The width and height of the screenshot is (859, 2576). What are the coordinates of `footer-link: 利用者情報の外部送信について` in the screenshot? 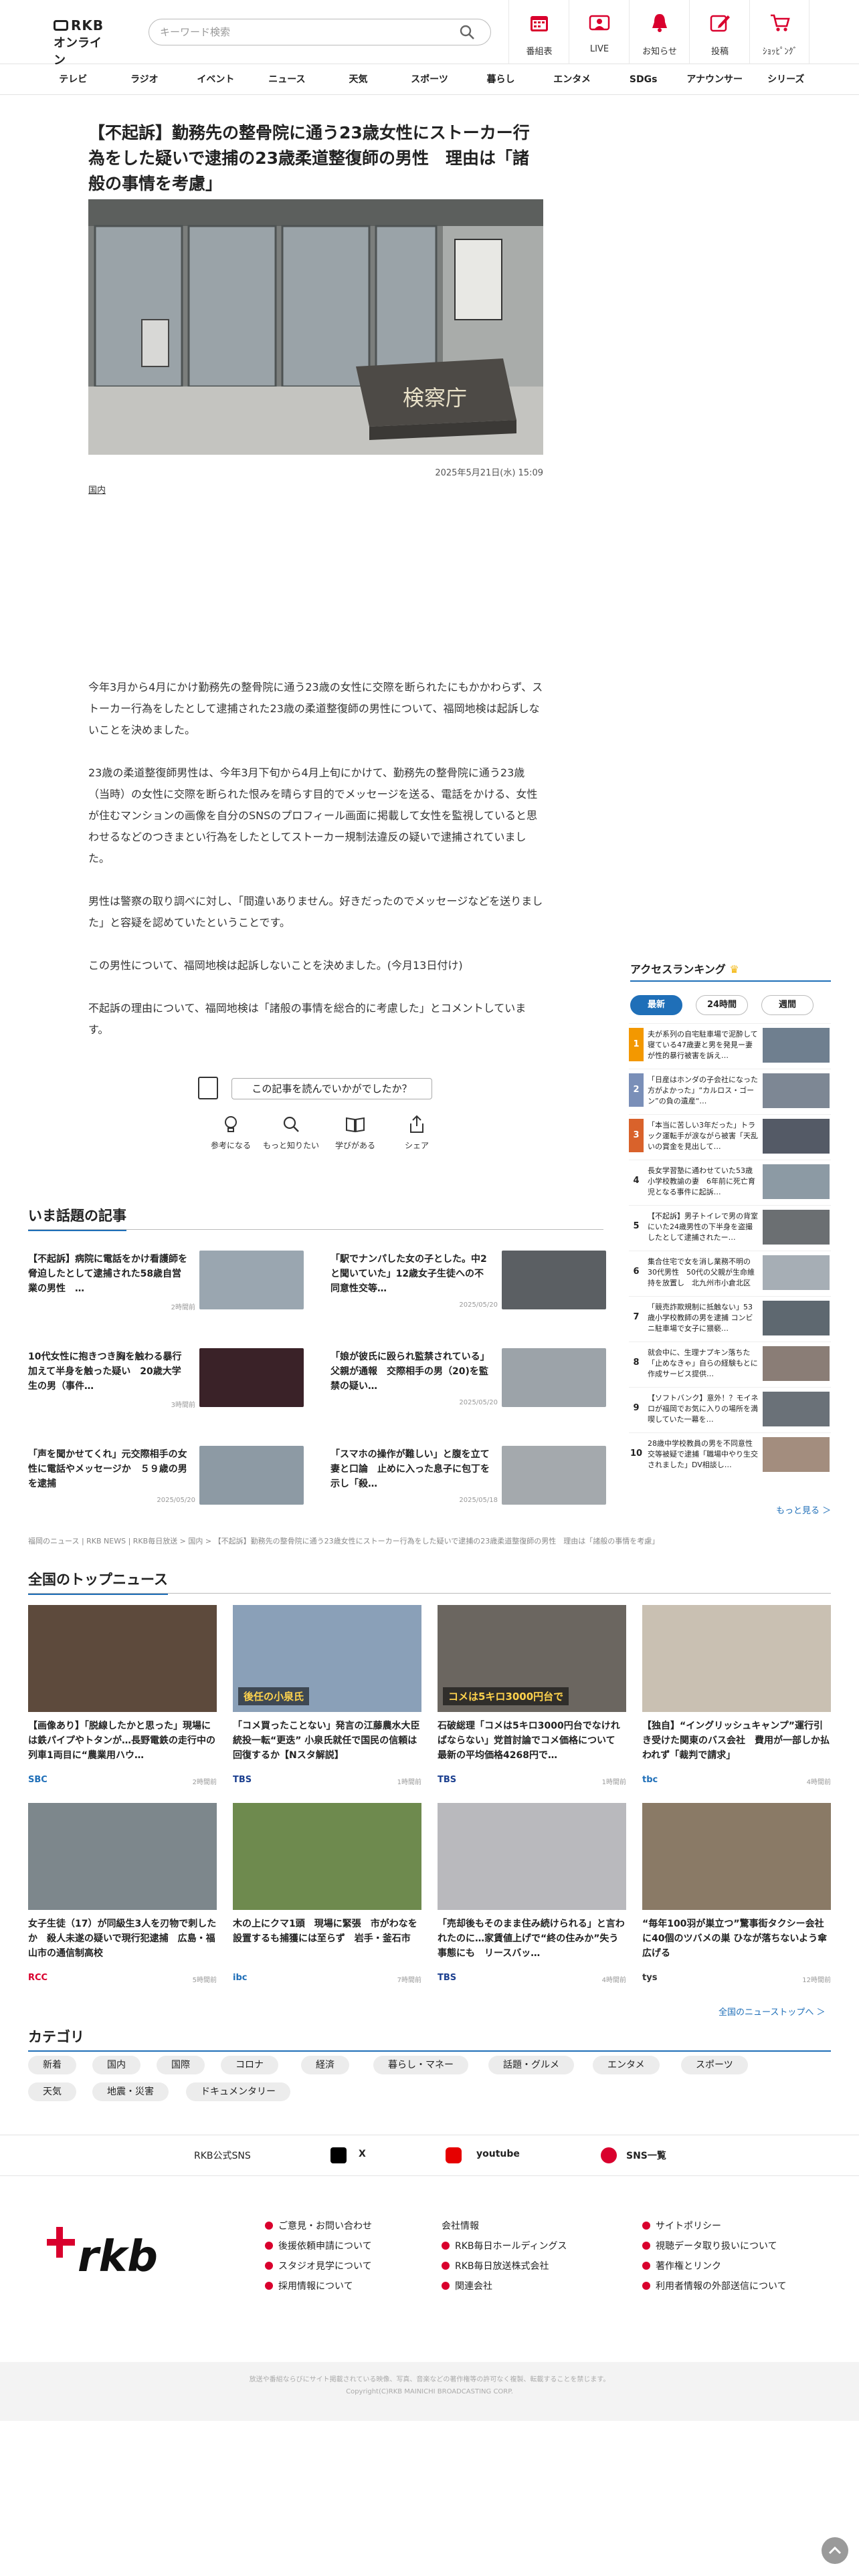 It's located at (715, 2285).